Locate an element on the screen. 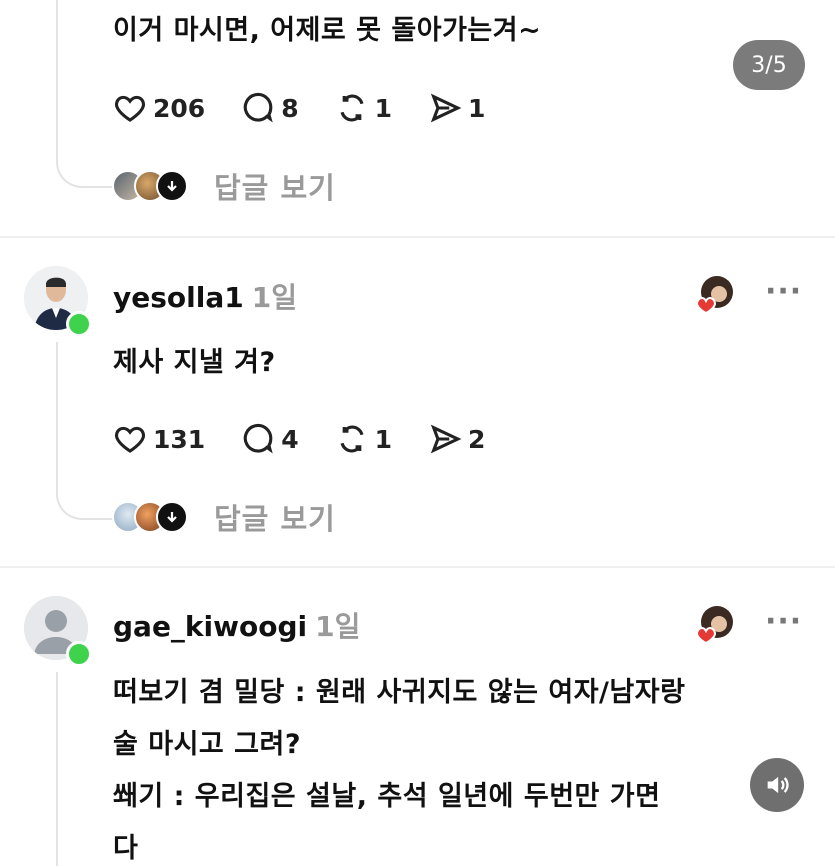  username-row: yesolla1 1일 is located at coordinates (205, 296).